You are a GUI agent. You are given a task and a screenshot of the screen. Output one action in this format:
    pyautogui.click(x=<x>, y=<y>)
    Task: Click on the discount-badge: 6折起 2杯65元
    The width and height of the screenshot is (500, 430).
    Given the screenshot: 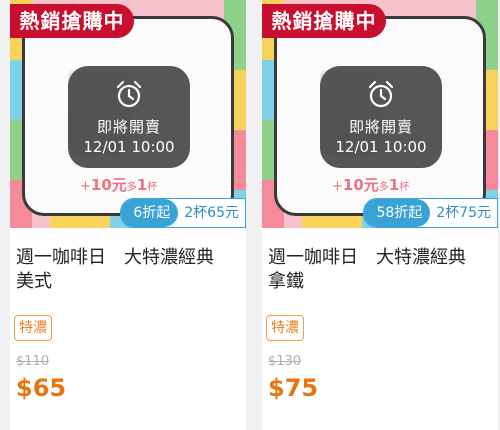 What is the action you would take?
    pyautogui.click(x=183, y=213)
    